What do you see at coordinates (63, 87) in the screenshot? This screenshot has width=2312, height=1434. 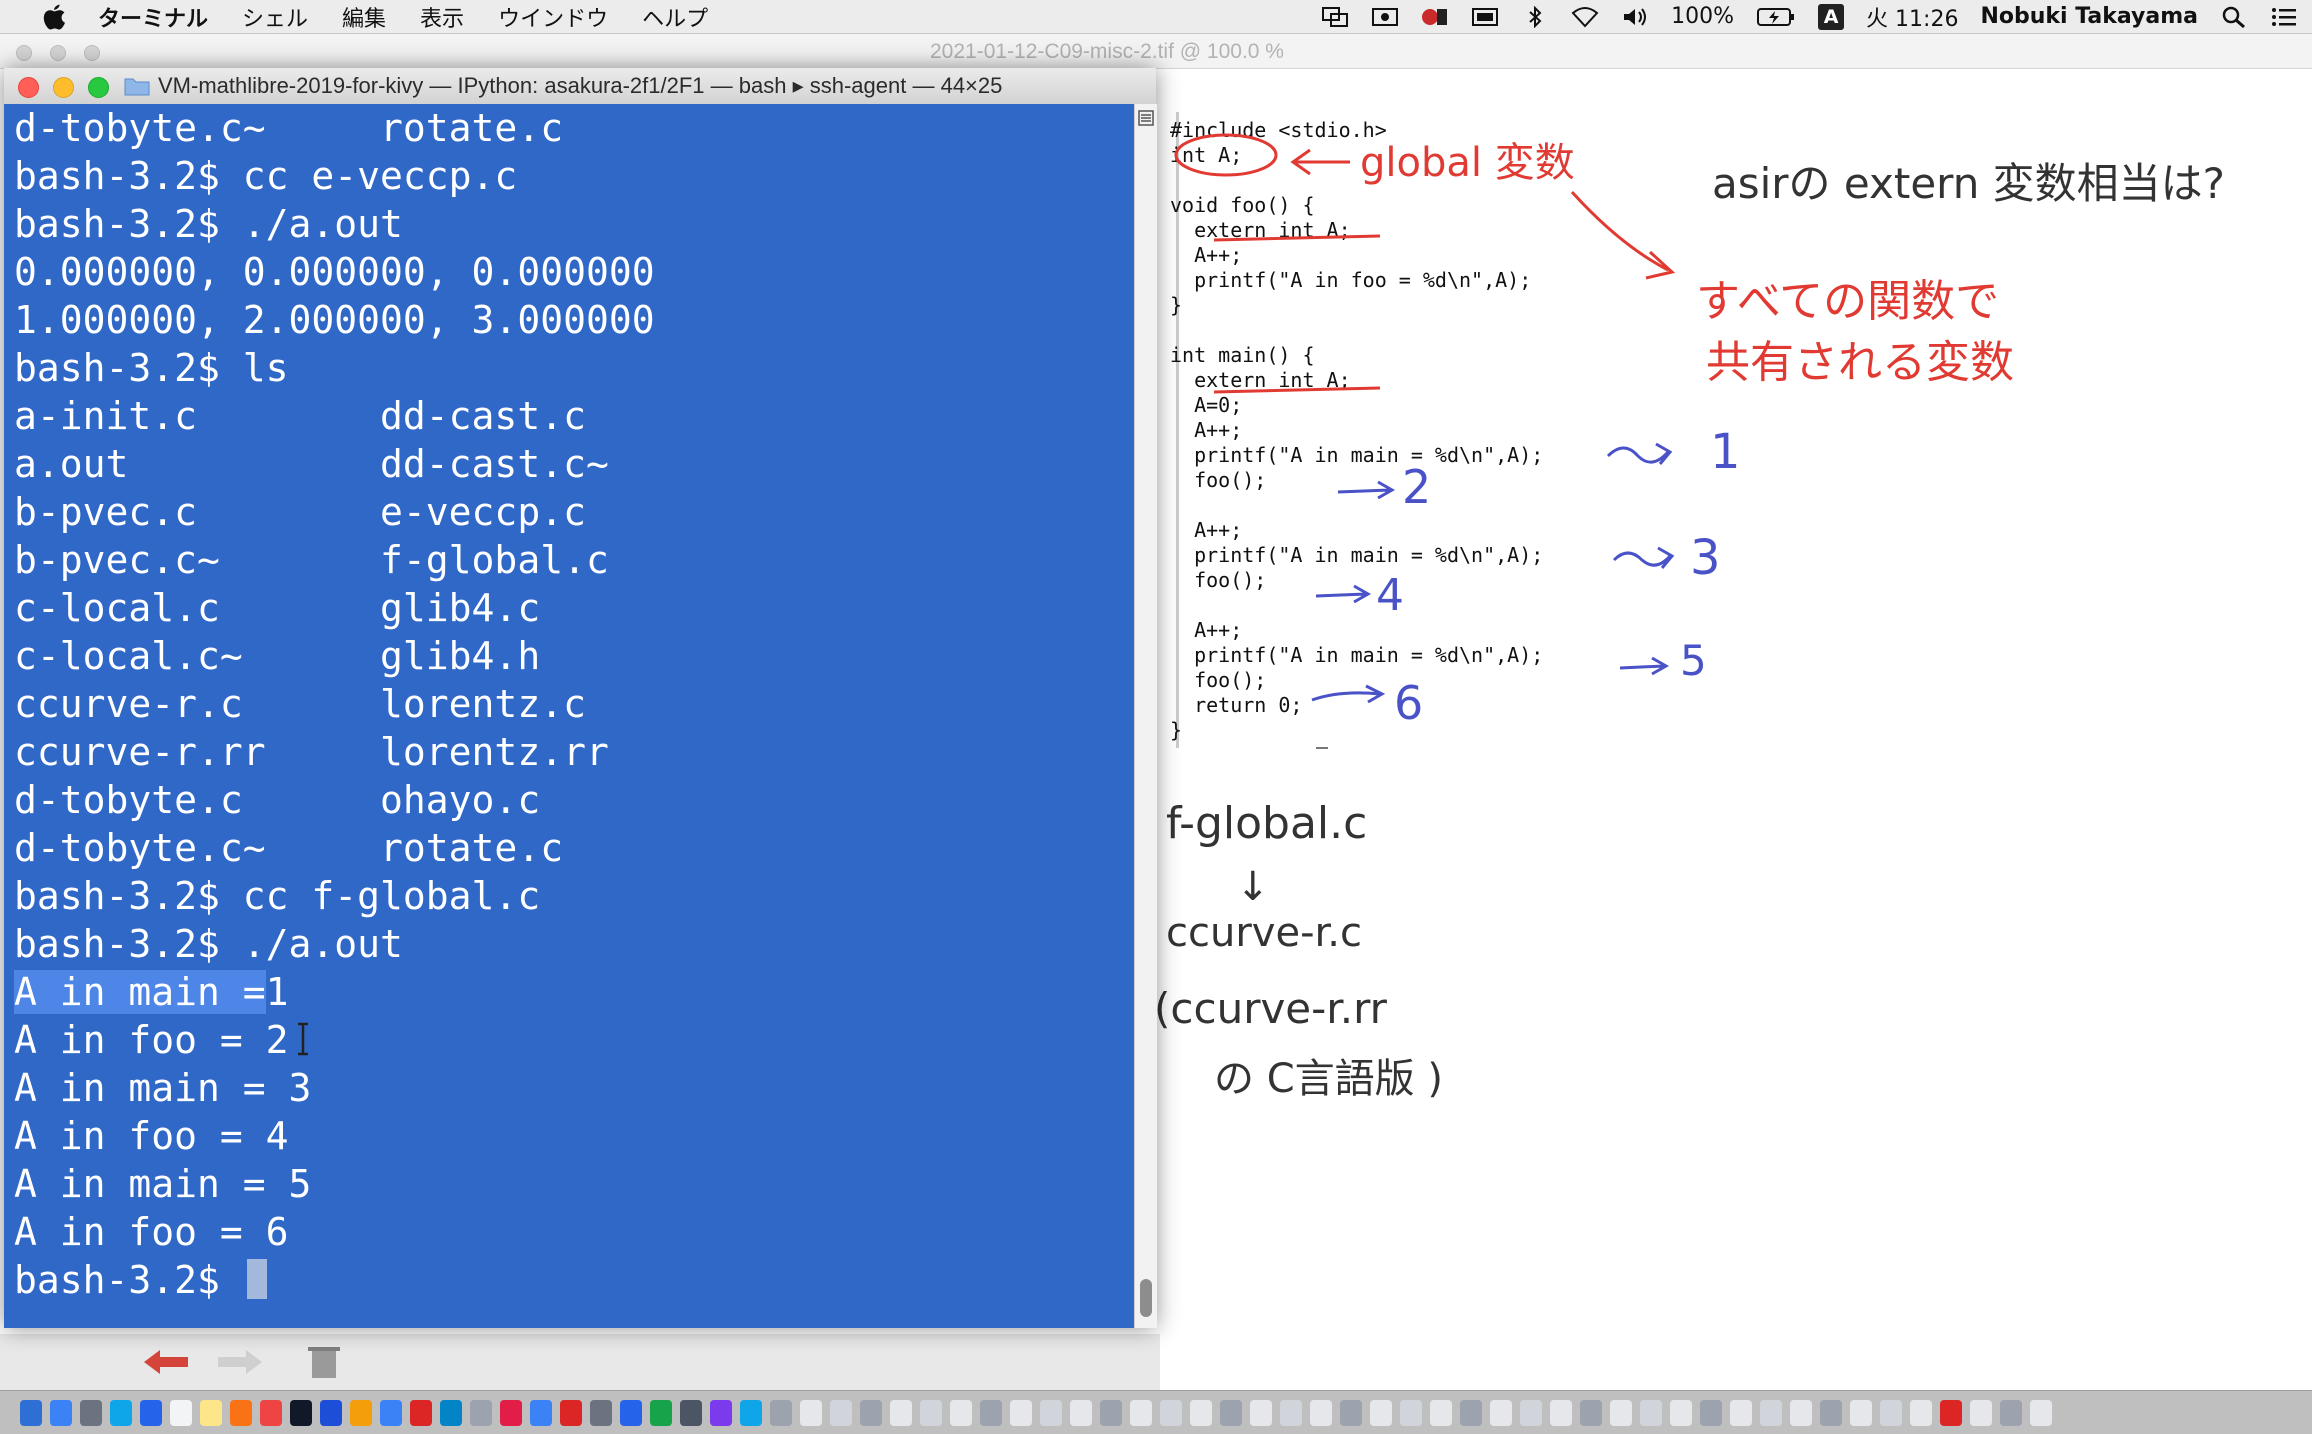 I see `minimize-button` at bounding box center [63, 87].